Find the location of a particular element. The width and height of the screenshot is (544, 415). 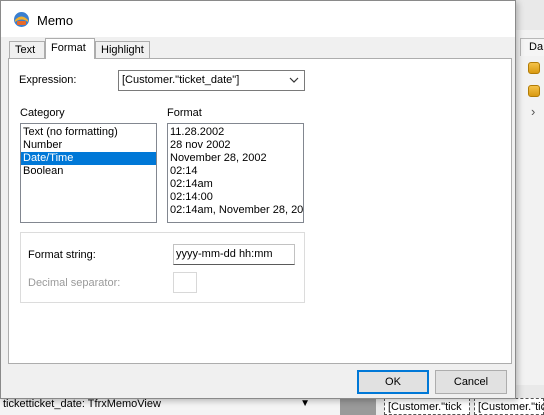

category-item: Number is located at coordinates (88, 145).